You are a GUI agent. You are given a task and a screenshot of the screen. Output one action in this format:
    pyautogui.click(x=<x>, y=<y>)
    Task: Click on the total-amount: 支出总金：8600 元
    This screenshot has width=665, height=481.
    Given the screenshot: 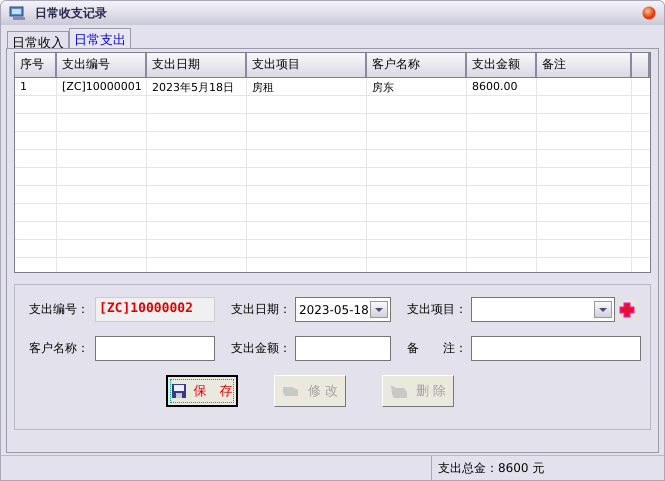 What is the action you would take?
    pyautogui.click(x=490, y=468)
    